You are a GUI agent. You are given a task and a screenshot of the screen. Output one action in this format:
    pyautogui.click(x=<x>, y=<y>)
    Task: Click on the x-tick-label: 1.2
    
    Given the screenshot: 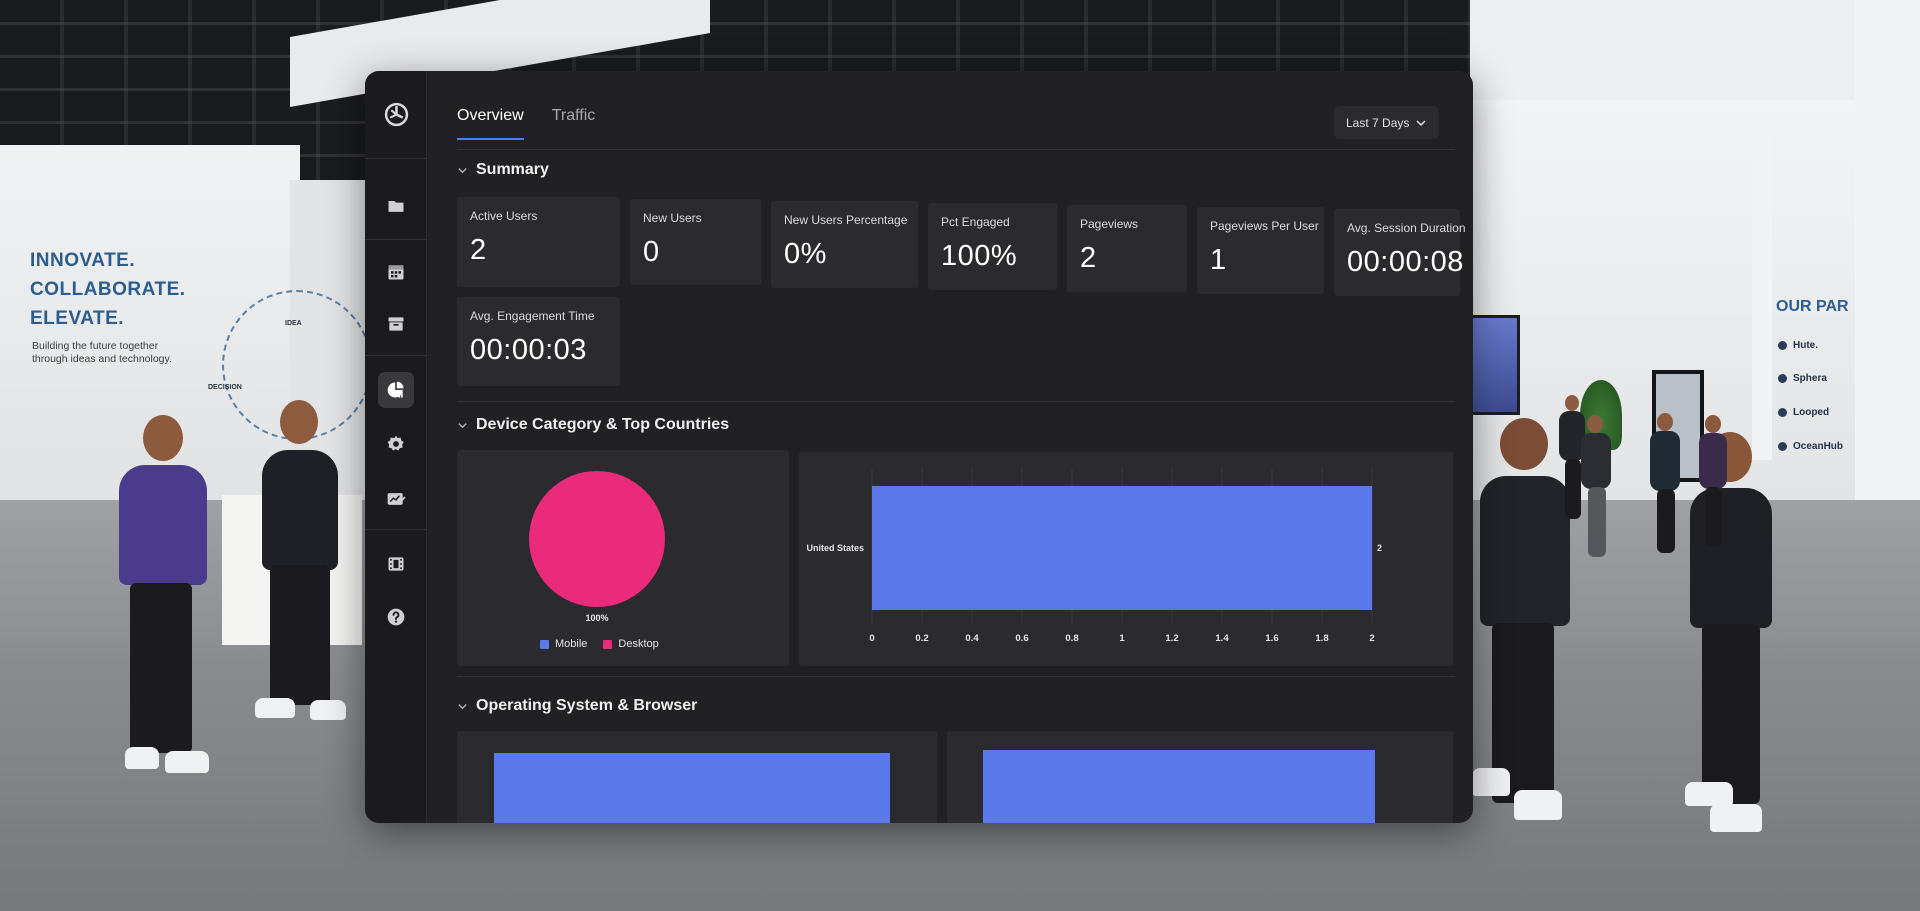 What is the action you would take?
    pyautogui.click(x=1171, y=638)
    